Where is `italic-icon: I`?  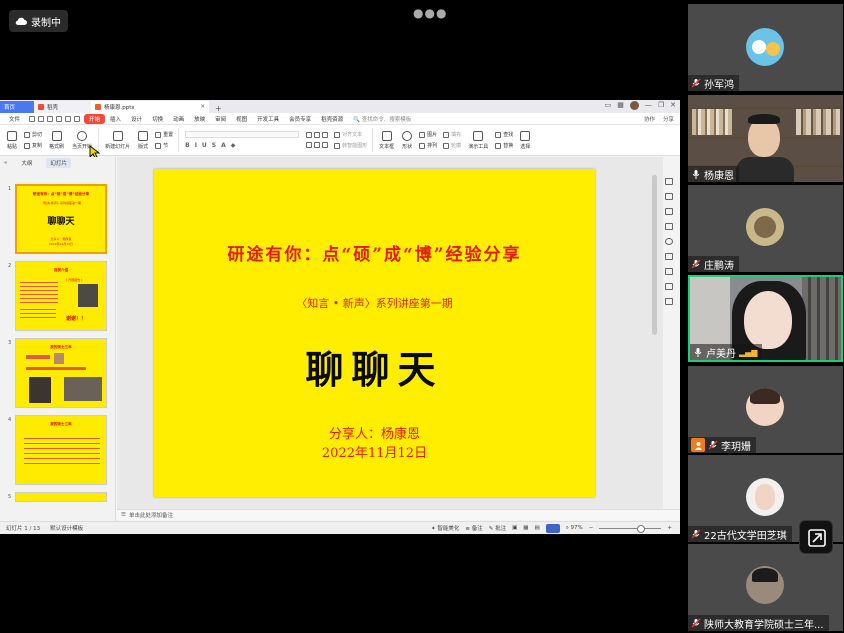 italic-icon: I is located at coordinates (196, 145).